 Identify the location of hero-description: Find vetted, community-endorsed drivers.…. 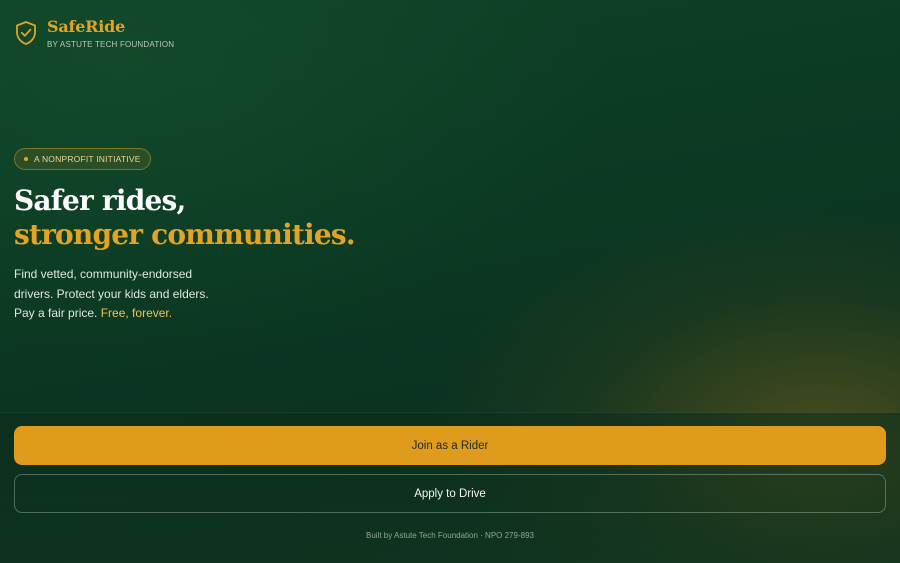
(119, 294).